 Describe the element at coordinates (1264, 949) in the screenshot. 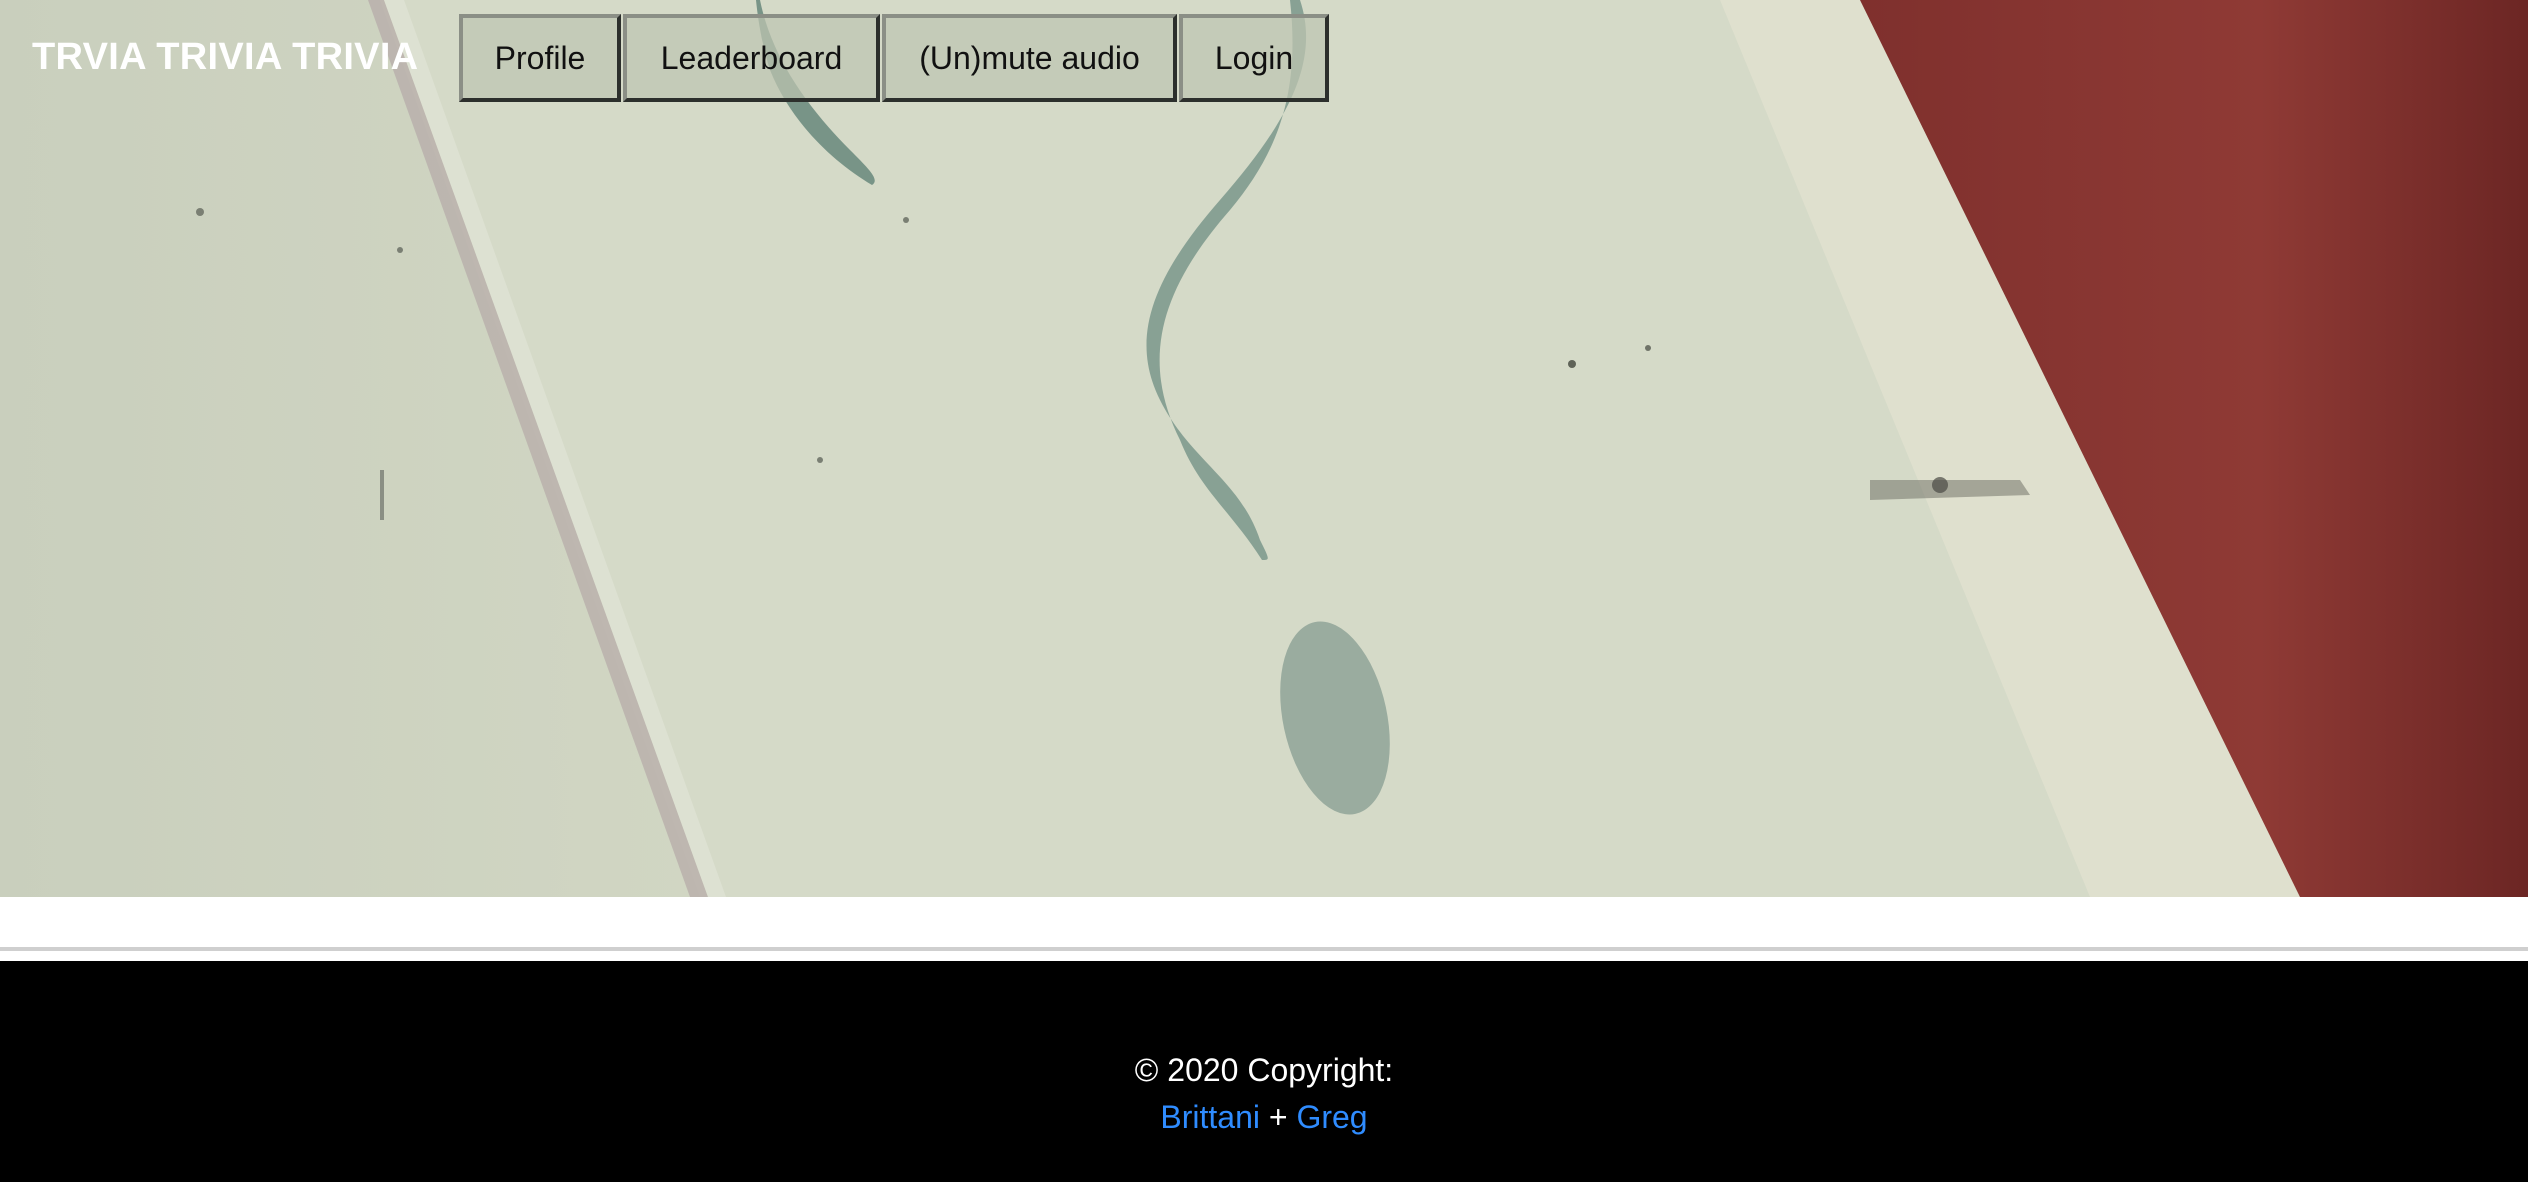

I see `footer-divider` at that location.